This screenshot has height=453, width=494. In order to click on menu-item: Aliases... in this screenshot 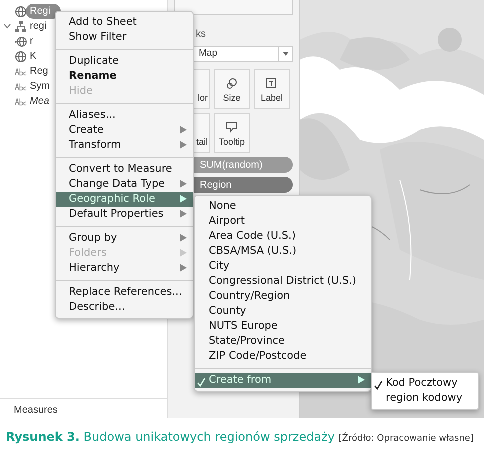, I will do `click(124, 115)`.